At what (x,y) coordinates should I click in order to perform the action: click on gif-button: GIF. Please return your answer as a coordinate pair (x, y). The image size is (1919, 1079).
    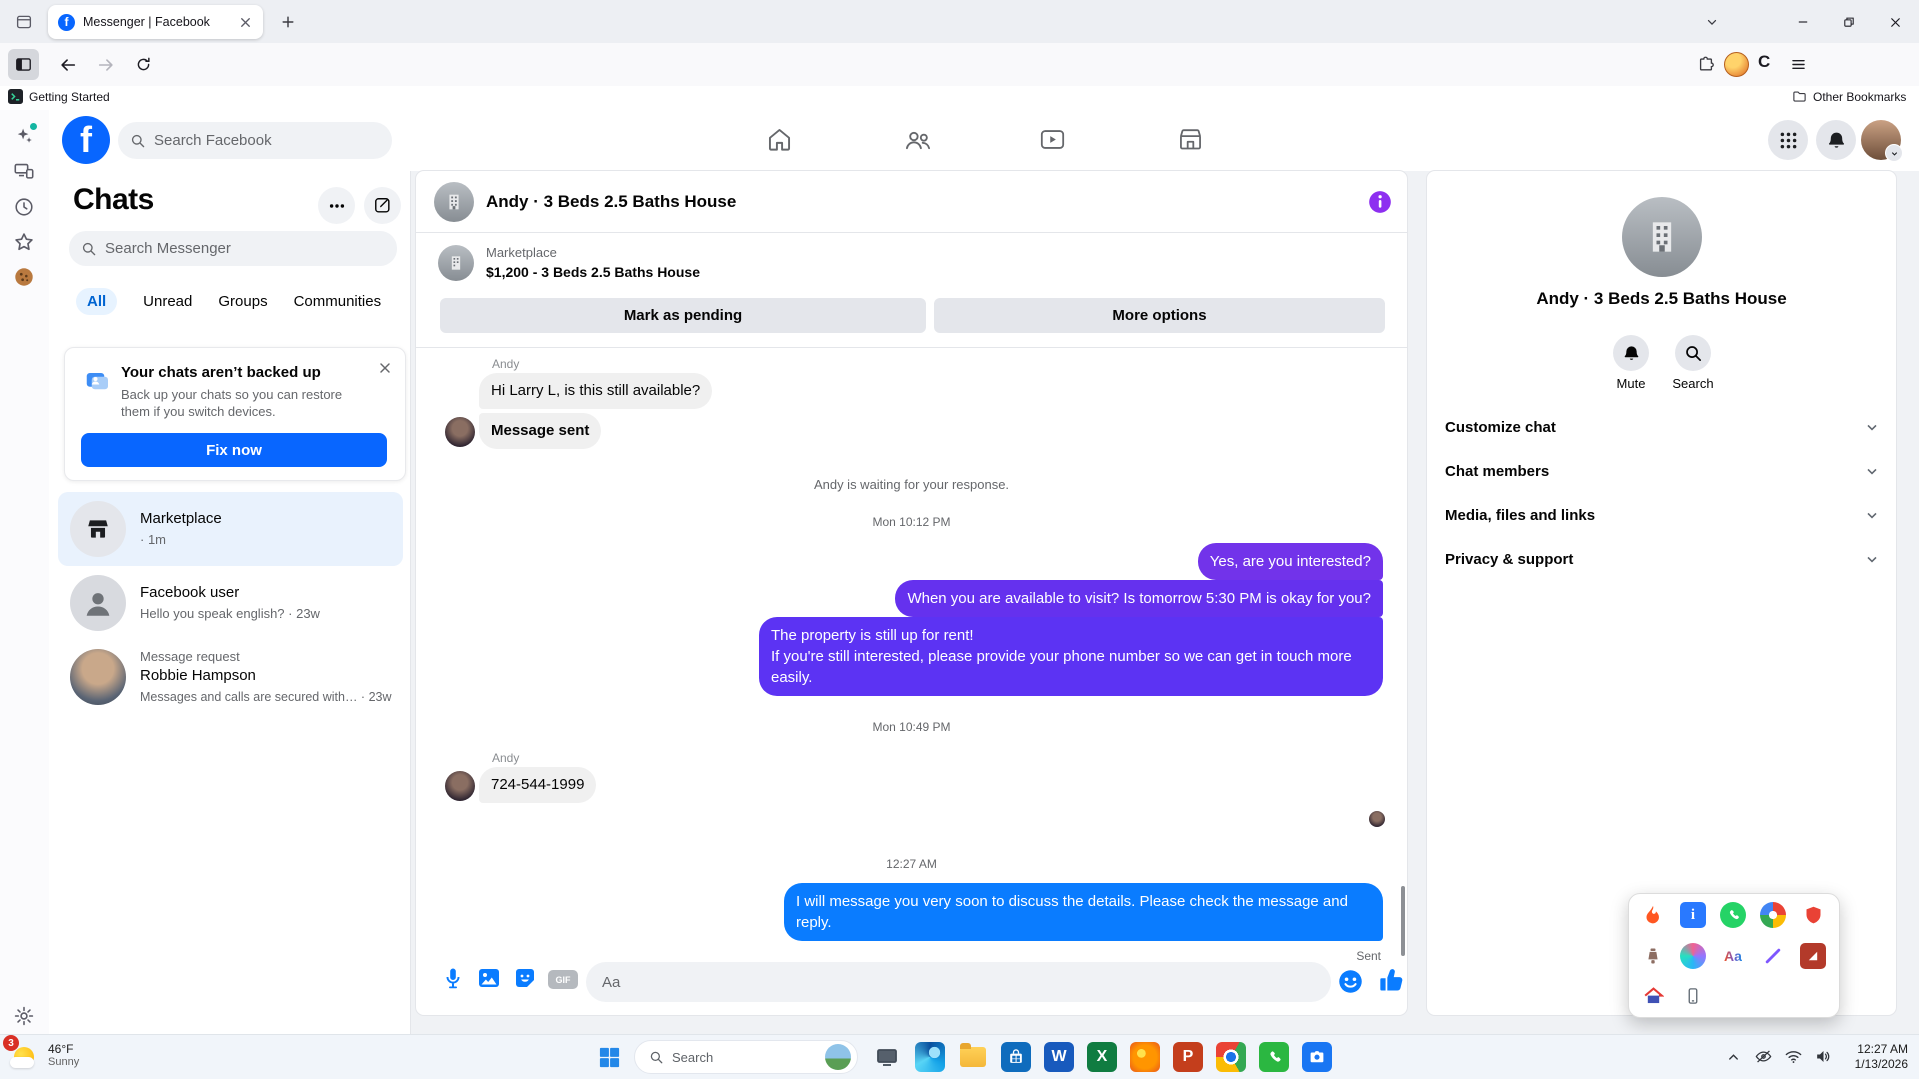
    Looking at the image, I should click on (563, 979).